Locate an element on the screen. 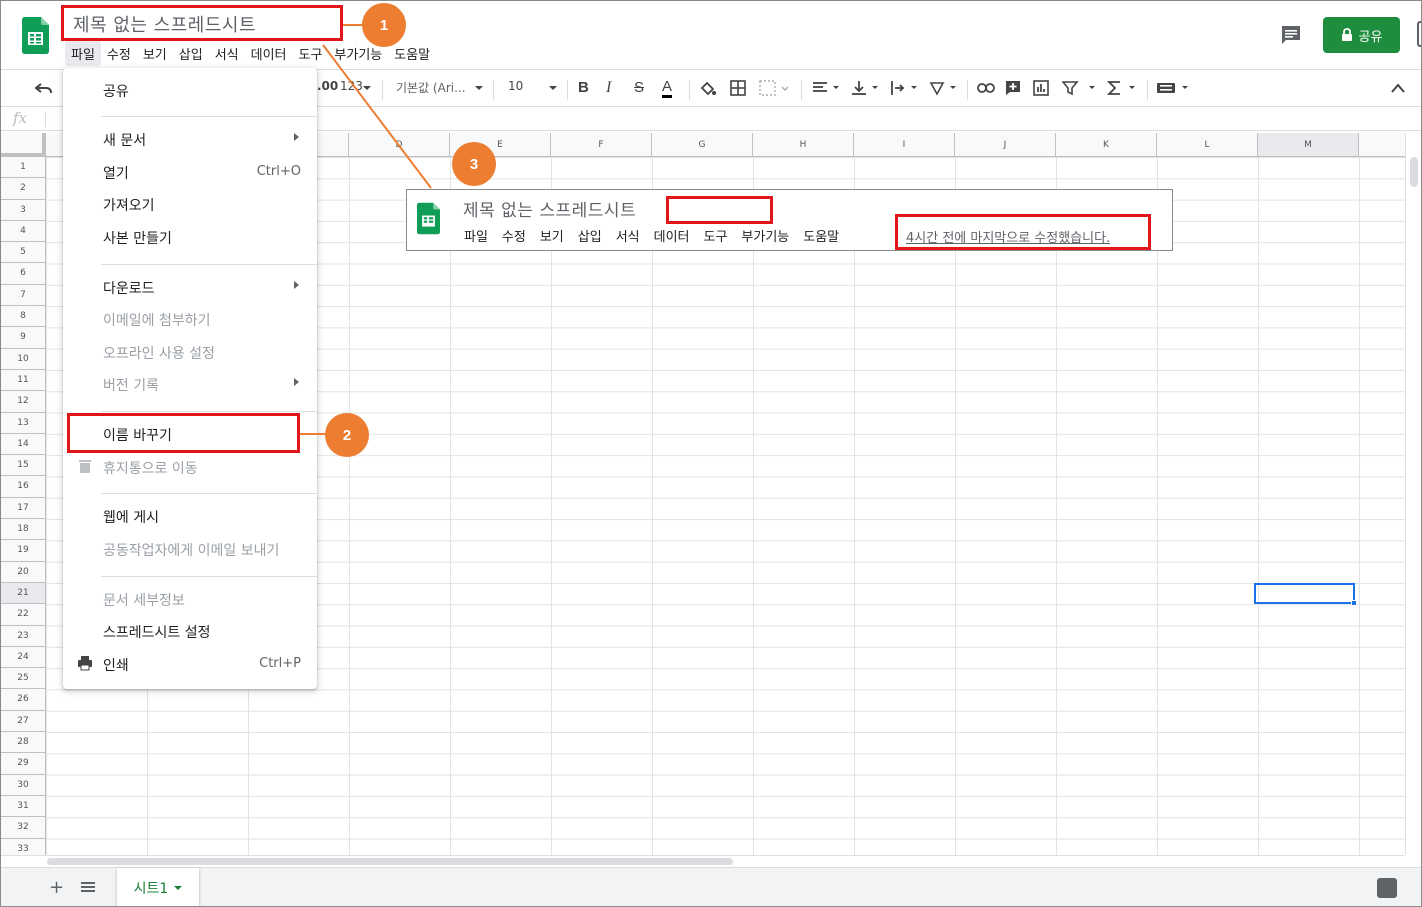 This screenshot has width=1422, height=907. column-header: L is located at coordinates (1207, 145).